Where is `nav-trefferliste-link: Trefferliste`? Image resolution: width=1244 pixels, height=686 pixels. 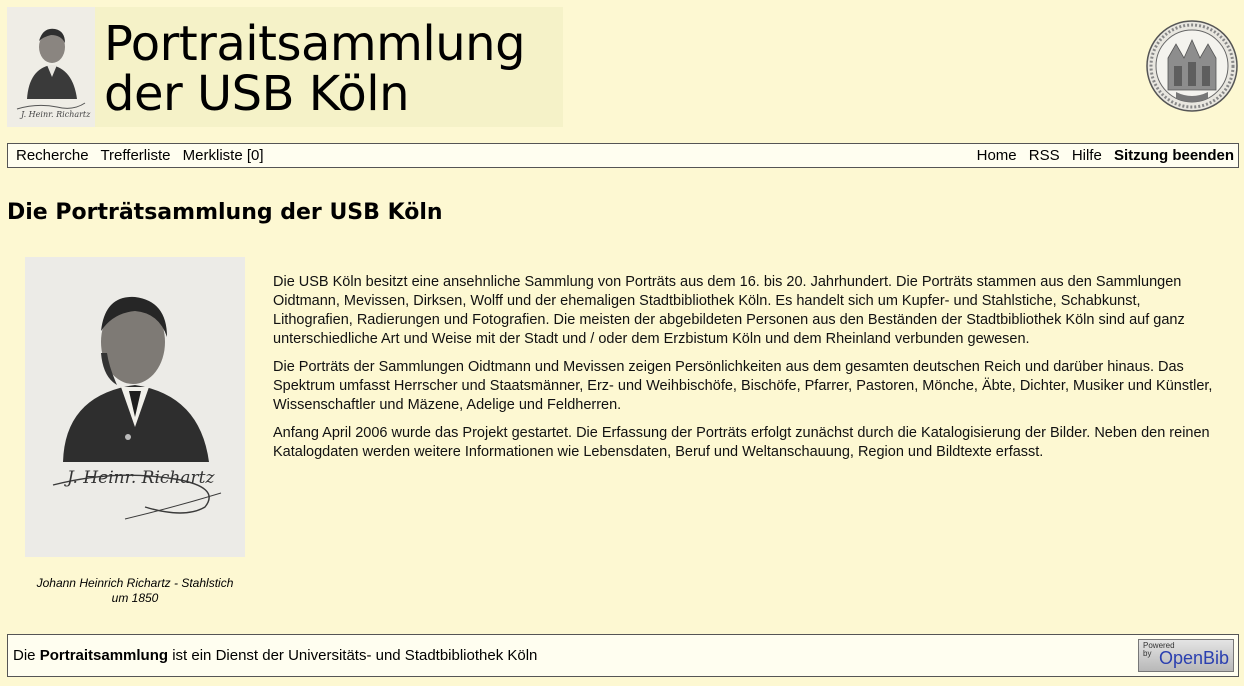
nav-trefferliste-link: Trefferliste is located at coordinates (135, 155).